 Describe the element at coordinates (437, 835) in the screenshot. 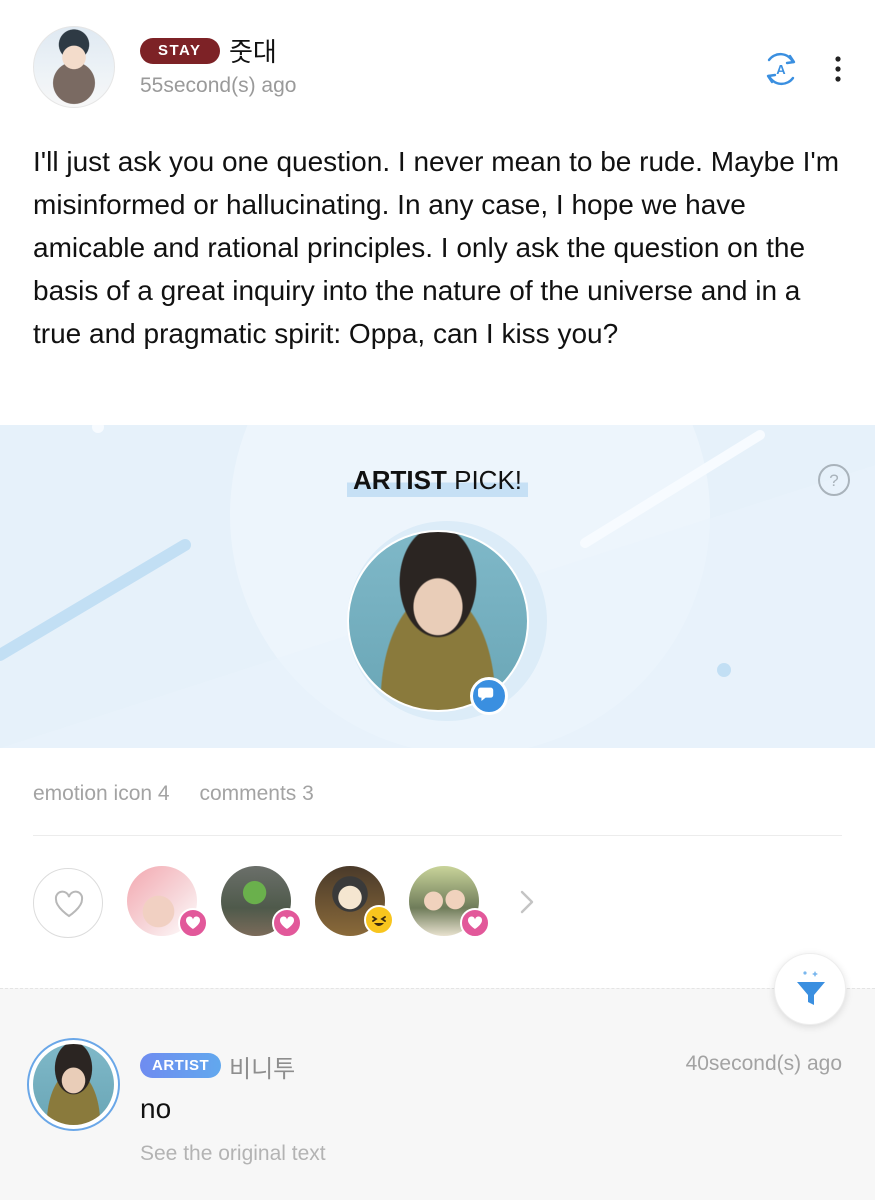

I see `divider` at that location.